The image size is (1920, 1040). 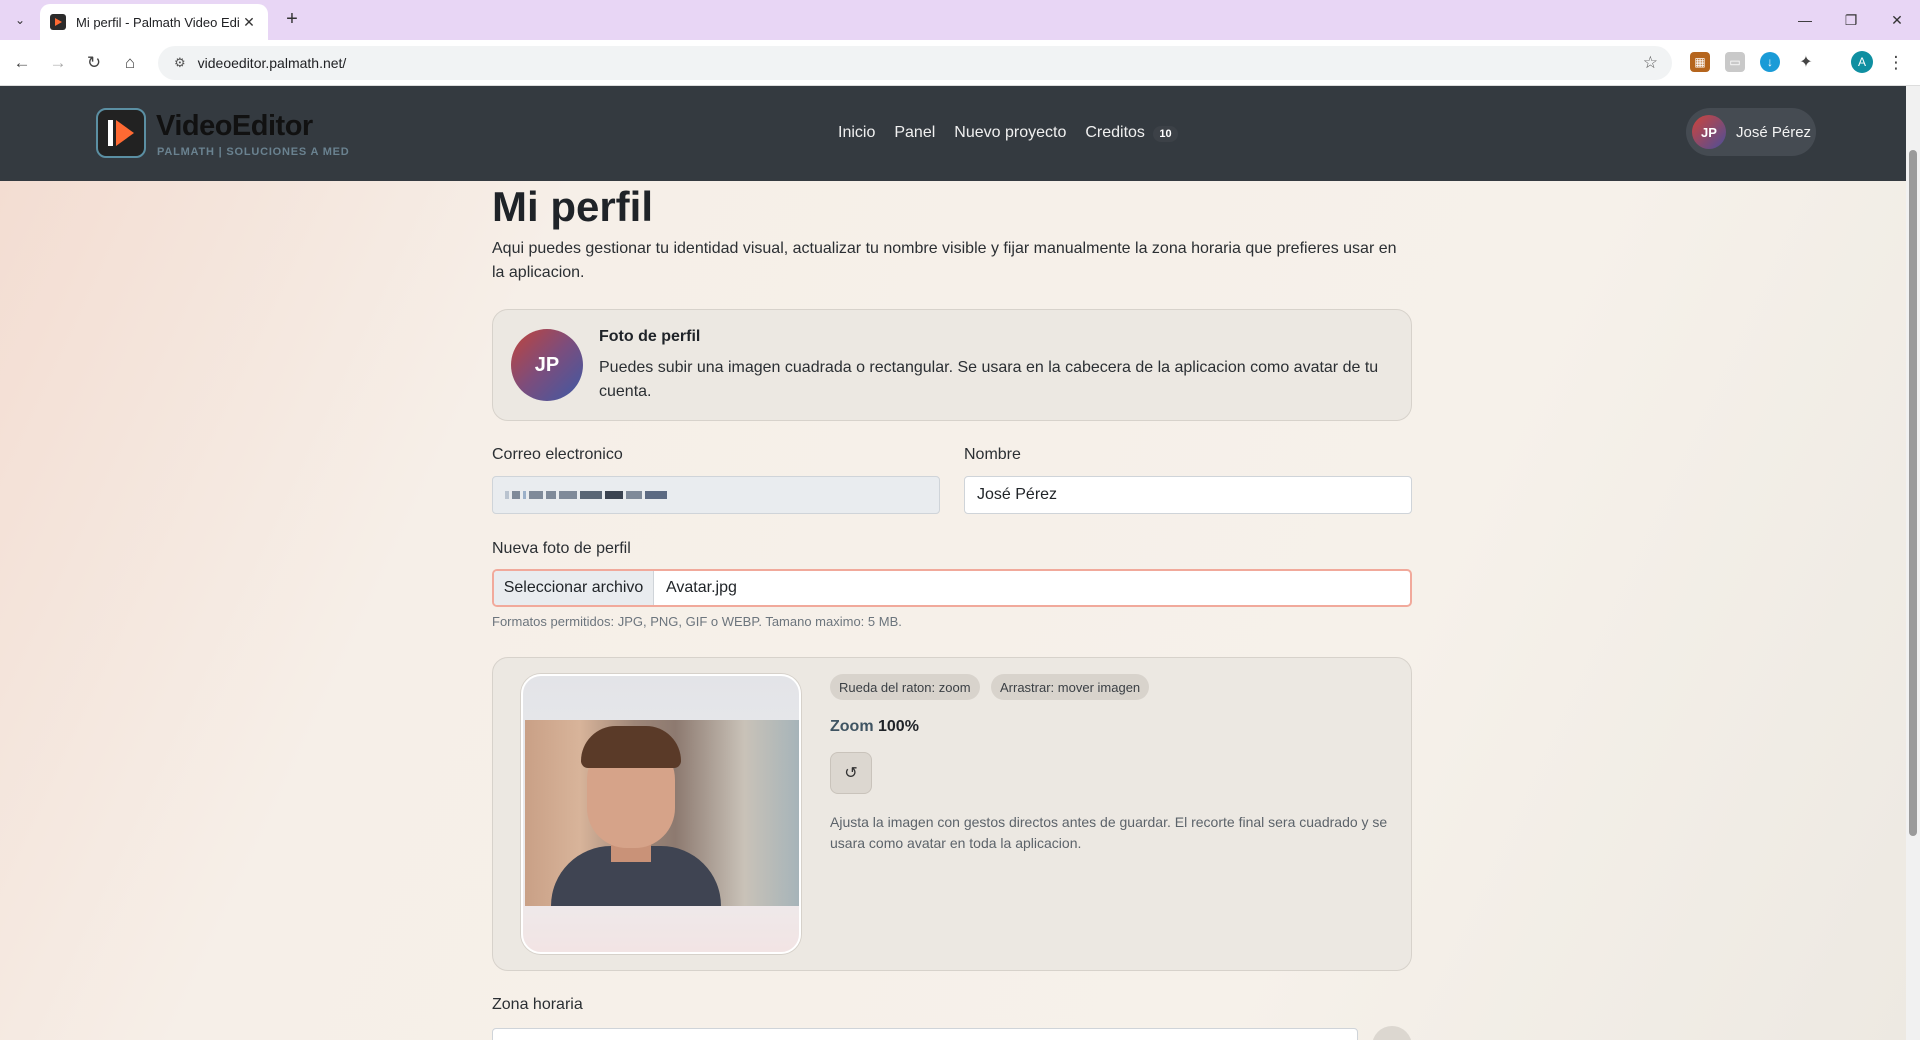 I want to click on nav-nuevo-proyecto: Nuevo proyecto, so click(x=1010, y=133).